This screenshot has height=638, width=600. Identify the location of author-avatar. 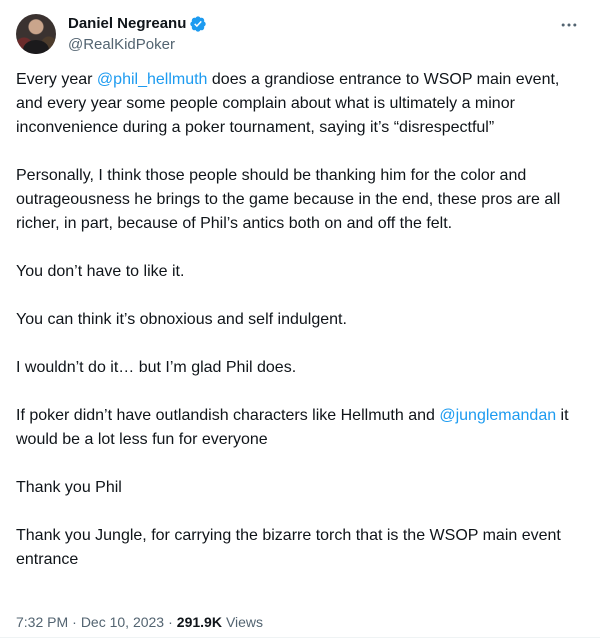
(36, 34).